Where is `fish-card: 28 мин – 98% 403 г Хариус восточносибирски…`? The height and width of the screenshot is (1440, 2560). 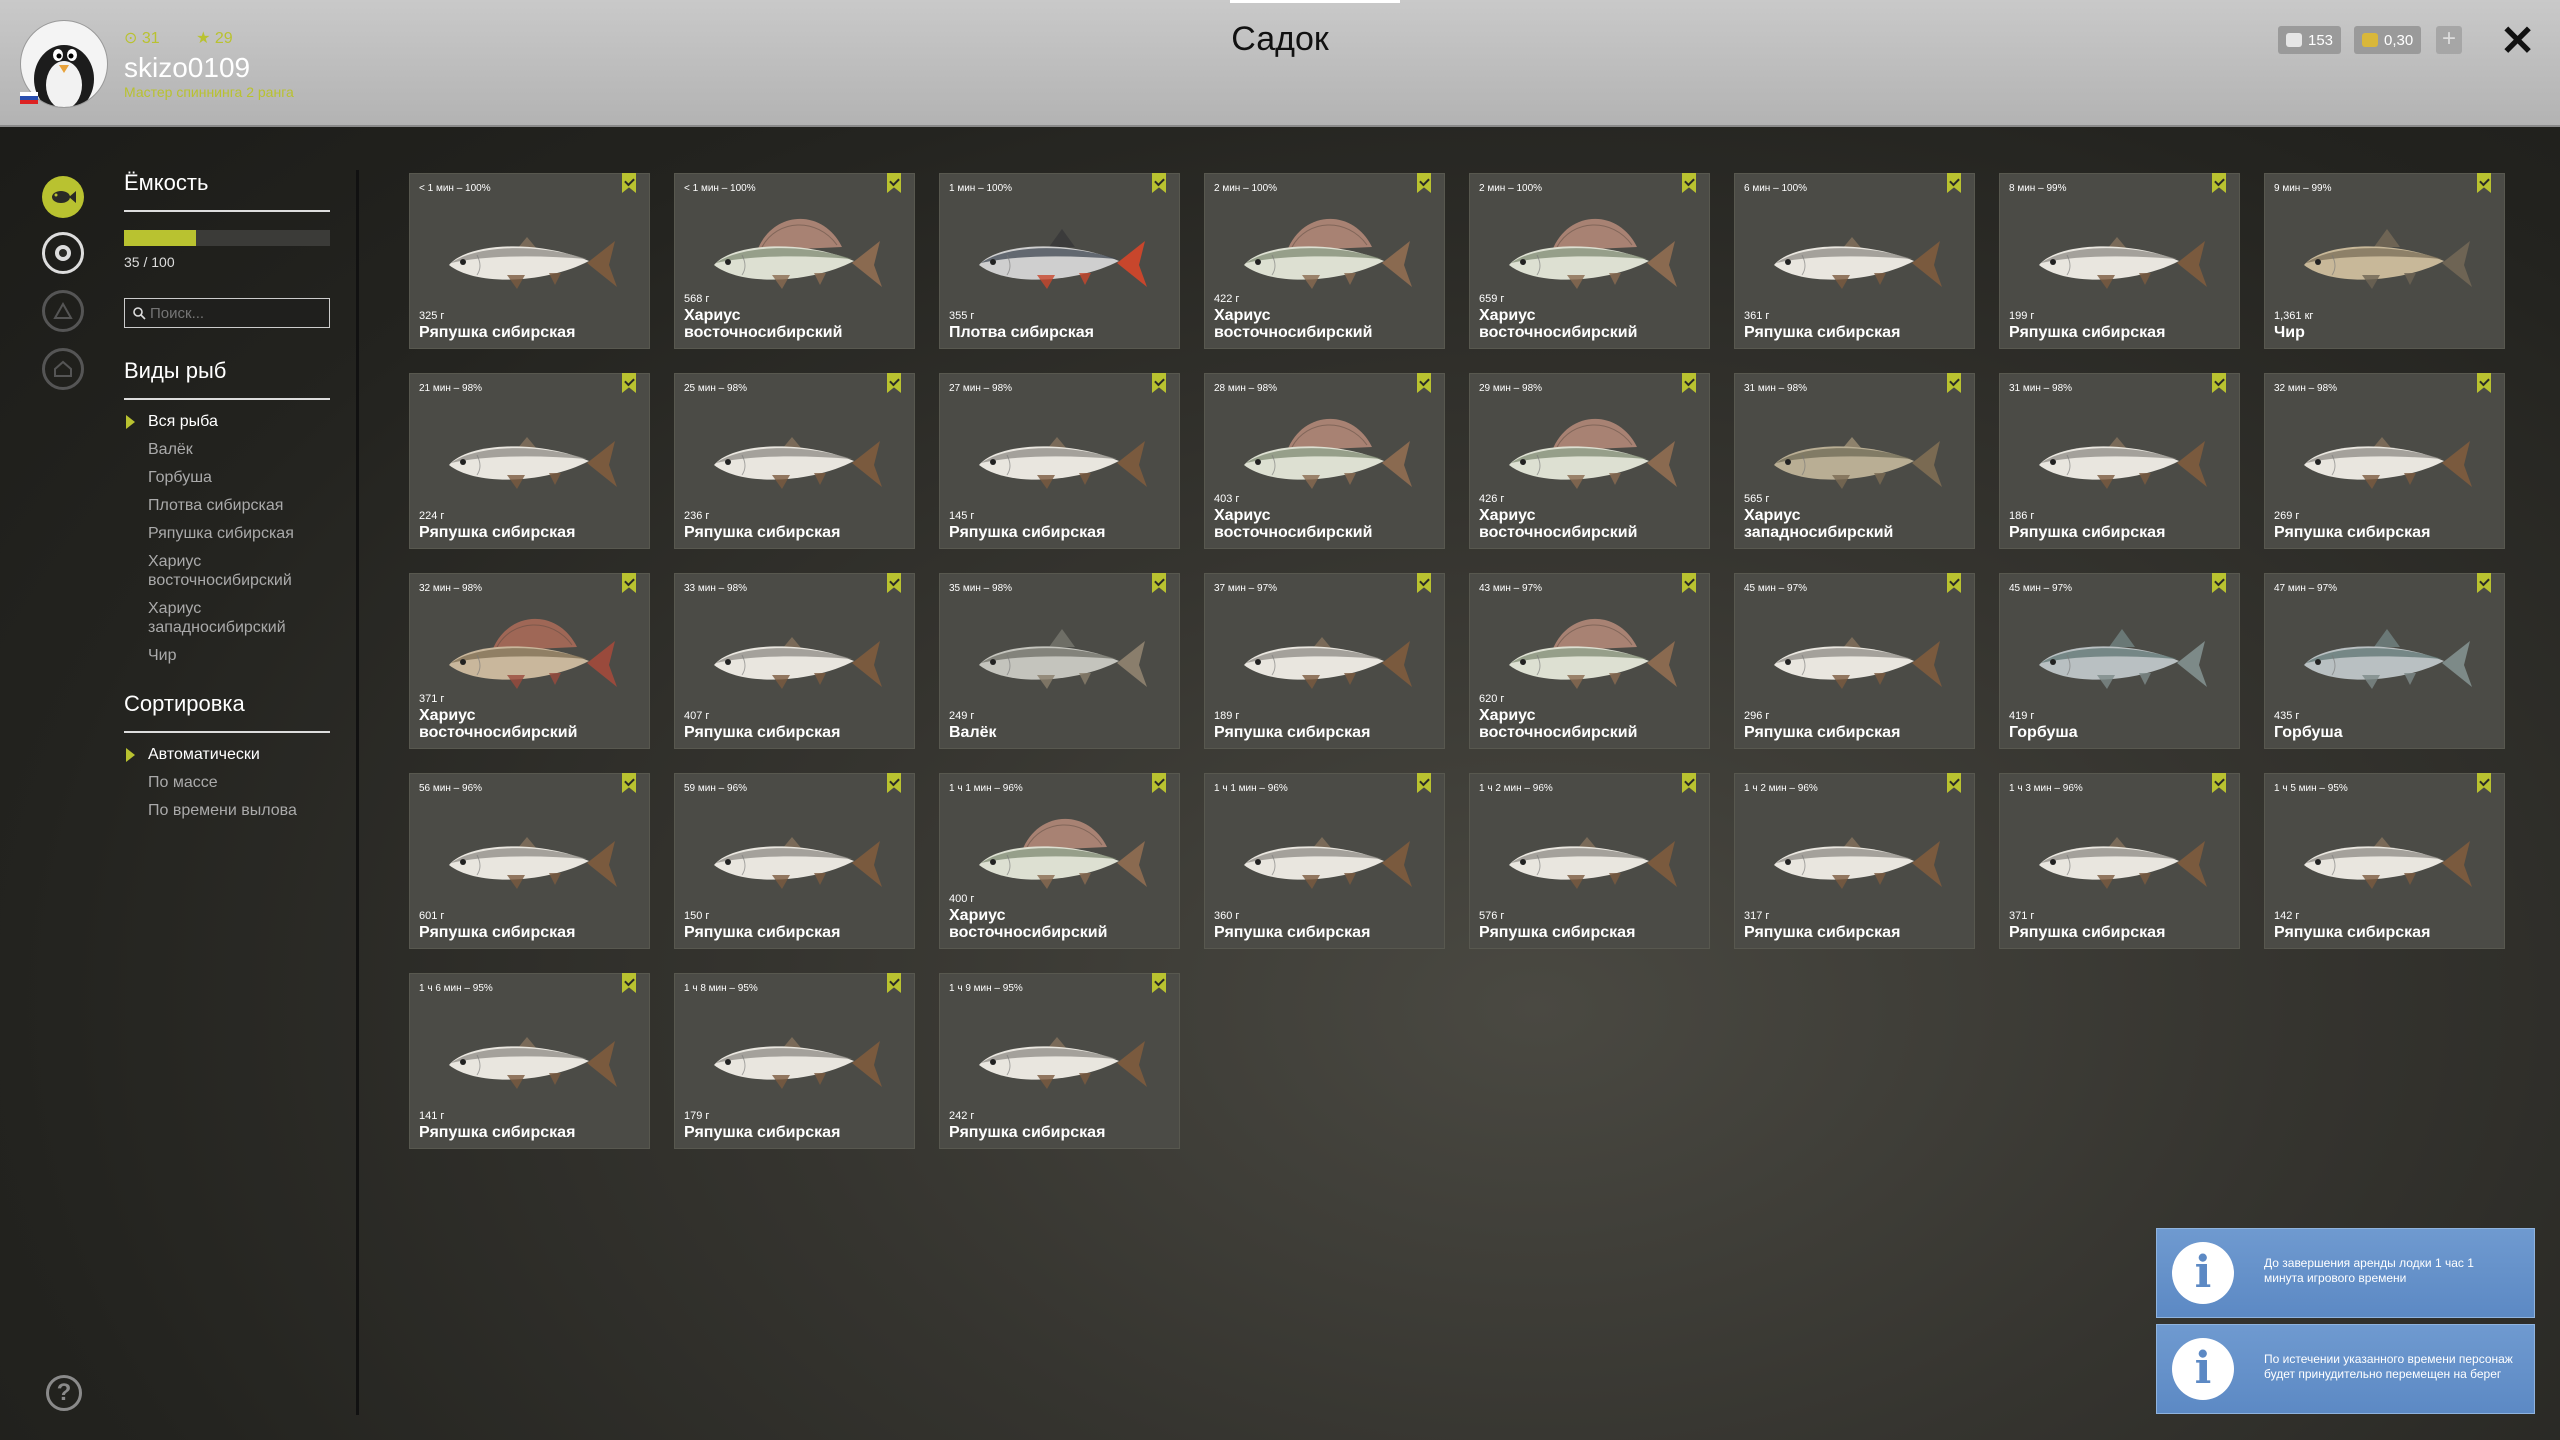 fish-card: 28 мин – 98% 403 г Хариус восточносибирски… is located at coordinates (1324, 461).